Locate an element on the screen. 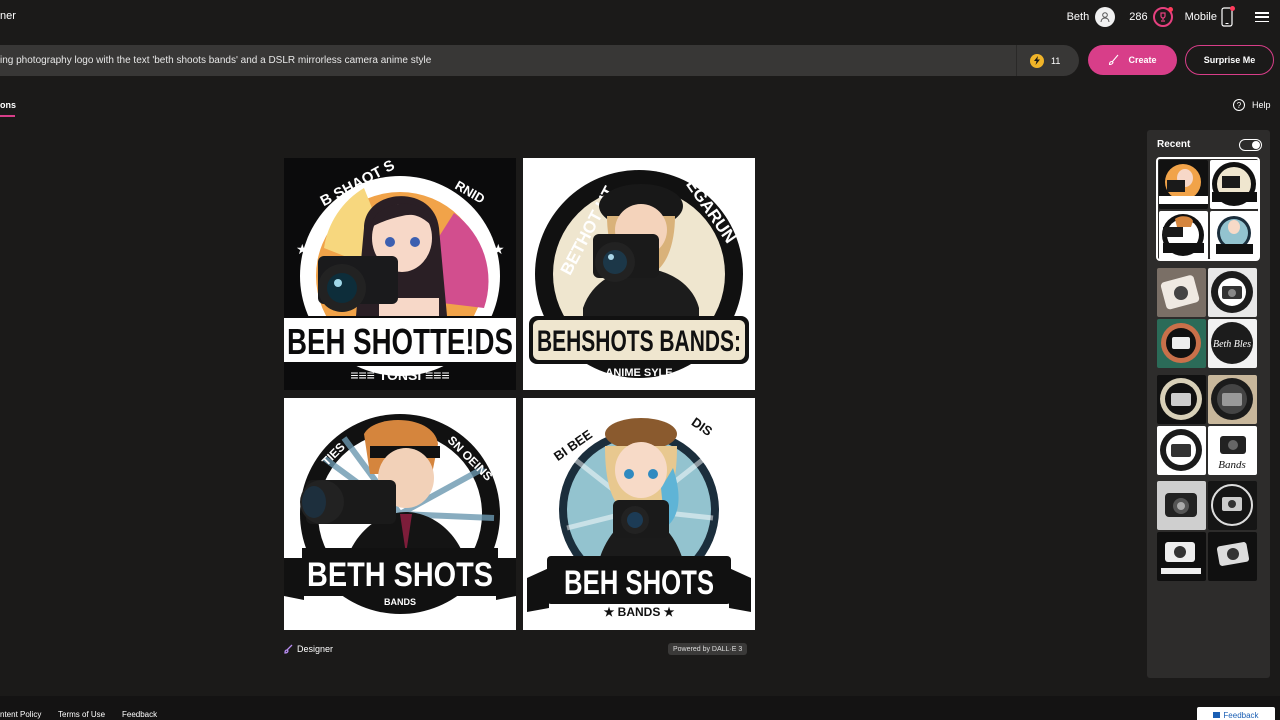 This screenshot has height=720, width=1280. help-icon: ? is located at coordinates (1239, 105).